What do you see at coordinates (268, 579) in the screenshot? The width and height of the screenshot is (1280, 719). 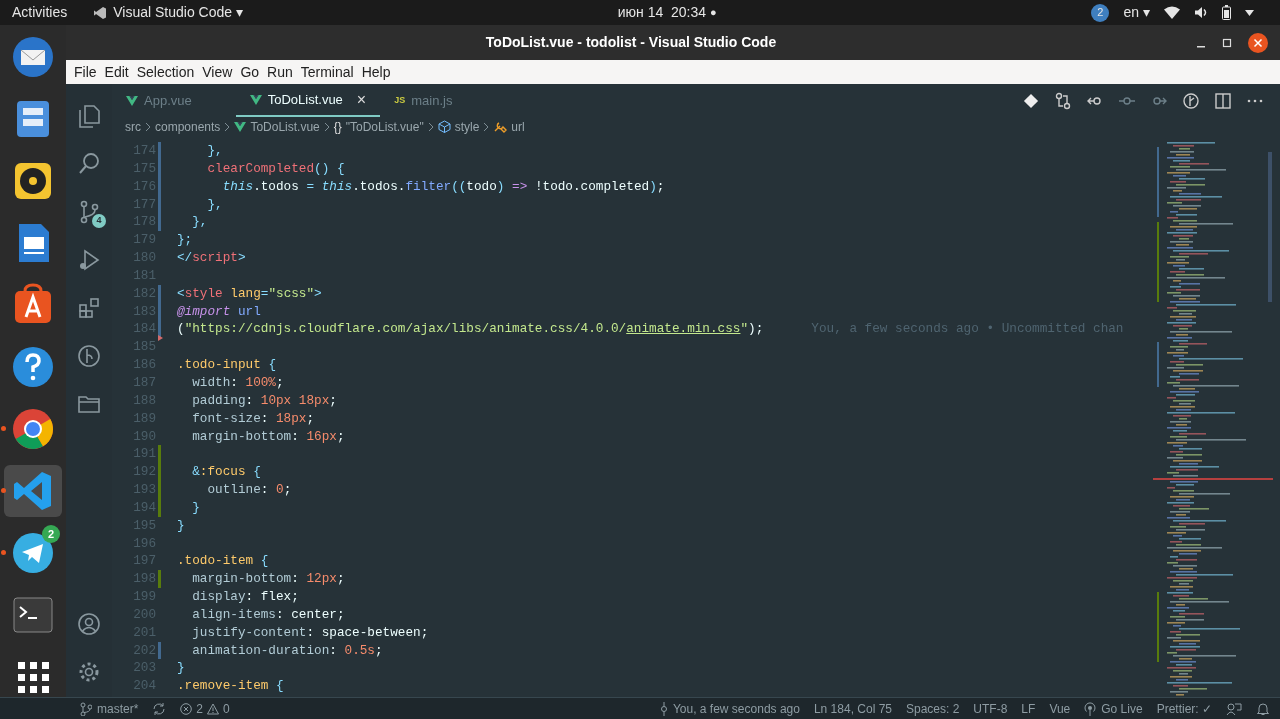 I see `code-line: margin-bottom: 12px;` at bounding box center [268, 579].